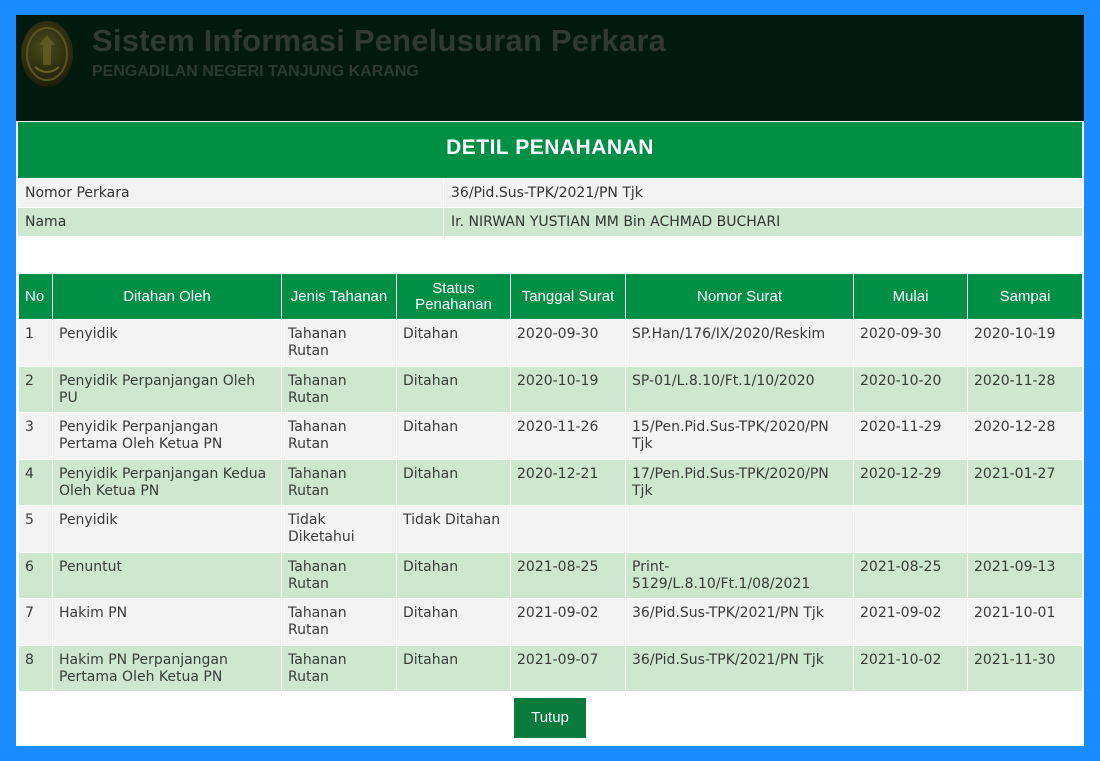 The width and height of the screenshot is (1100, 761). What do you see at coordinates (910, 389) in the screenshot?
I see `cell-start: 2020-10-20` at bounding box center [910, 389].